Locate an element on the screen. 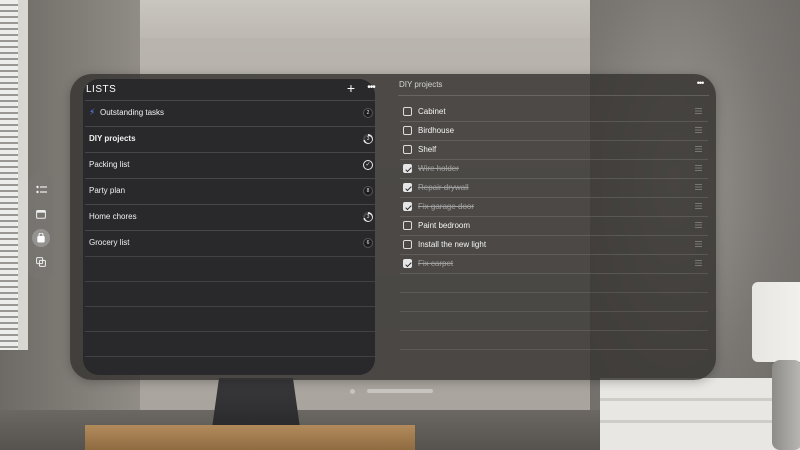 The width and height of the screenshot is (800, 450). count-badge: 6 is located at coordinates (368, 243).